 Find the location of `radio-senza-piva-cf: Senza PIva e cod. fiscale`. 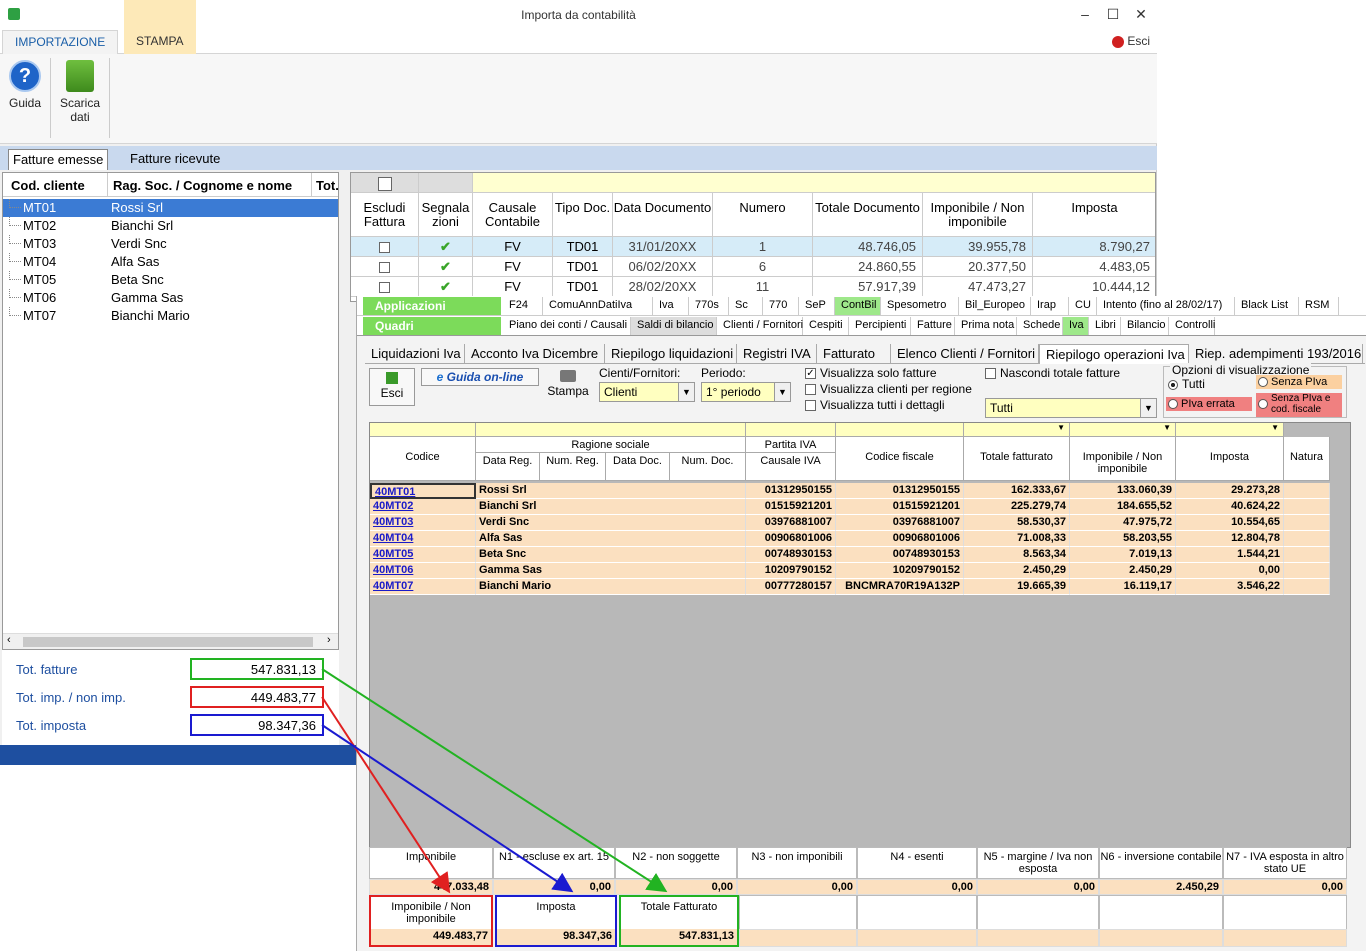

radio-senza-piva-cf: Senza PIva e cod. fiscale is located at coordinates (1299, 405).